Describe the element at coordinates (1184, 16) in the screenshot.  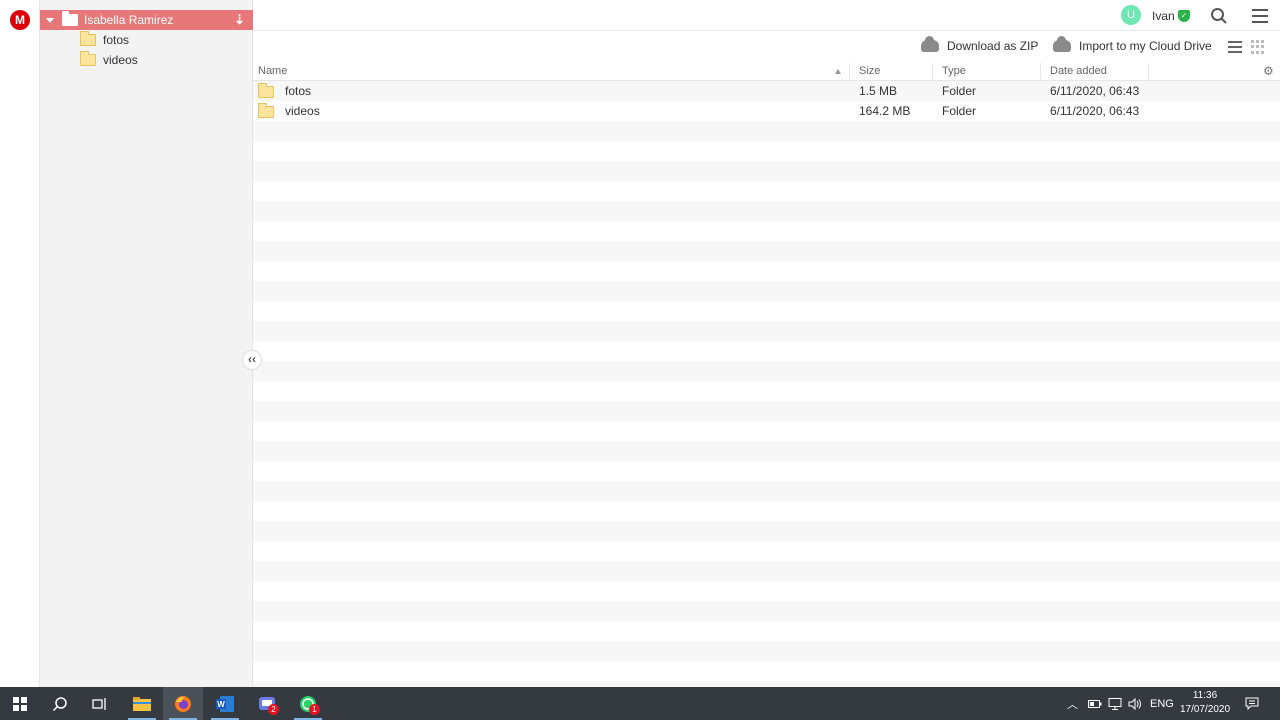
I see `shield-icon: ✓` at that location.